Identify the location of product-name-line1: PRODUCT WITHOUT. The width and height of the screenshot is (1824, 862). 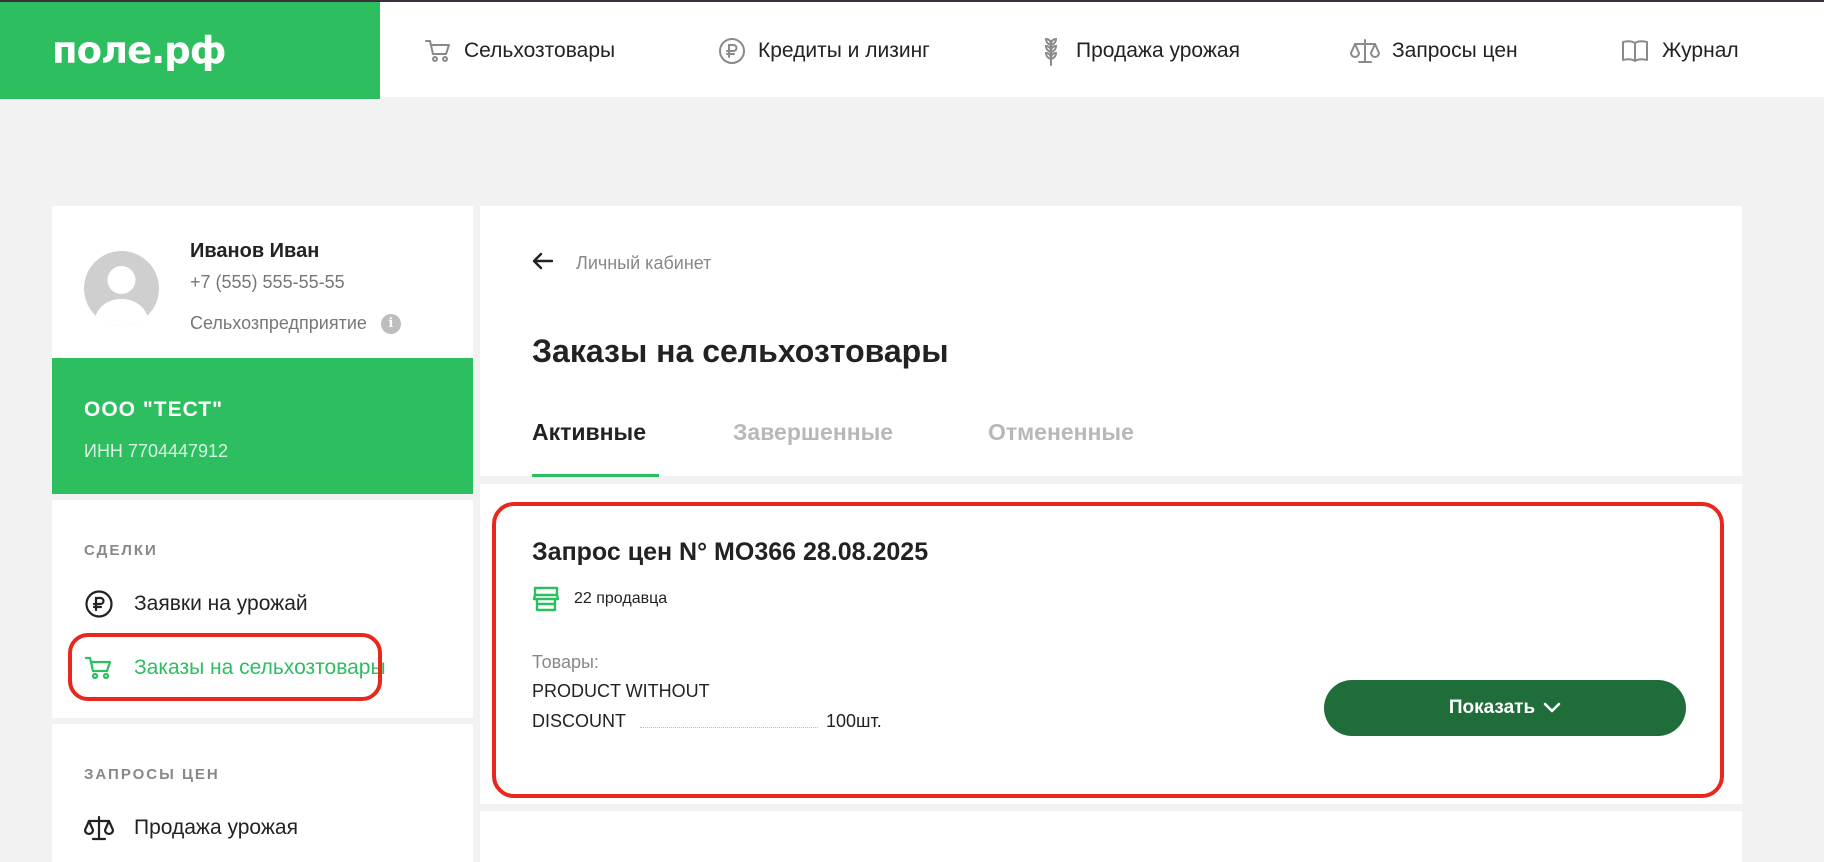
(621, 691).